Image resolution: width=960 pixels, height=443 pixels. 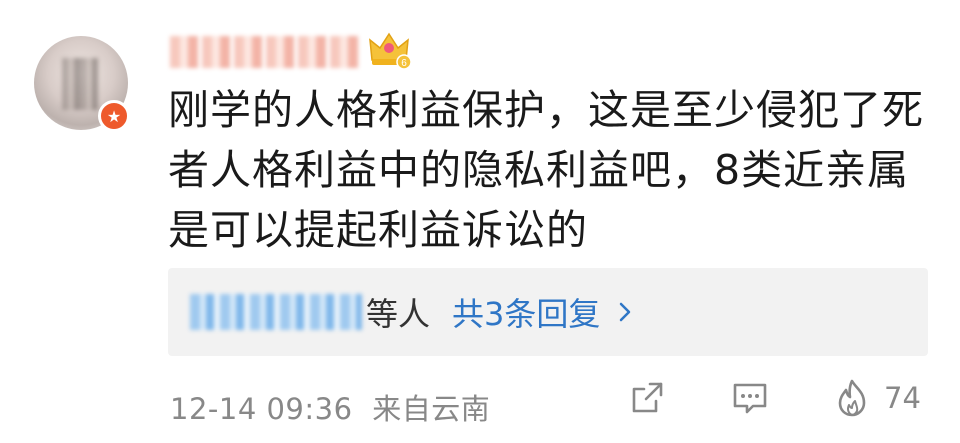 I want to click on username-blur, so click(x=266, y=52).